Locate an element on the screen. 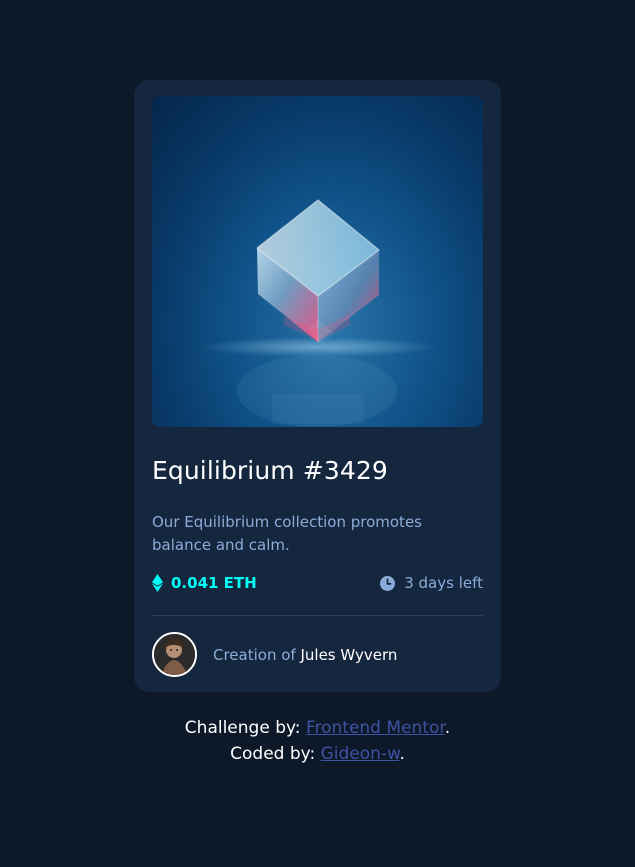 The height and width of the screenshot is (867, 635). author-link: Gideon-w is located at coordinates (360, 754).